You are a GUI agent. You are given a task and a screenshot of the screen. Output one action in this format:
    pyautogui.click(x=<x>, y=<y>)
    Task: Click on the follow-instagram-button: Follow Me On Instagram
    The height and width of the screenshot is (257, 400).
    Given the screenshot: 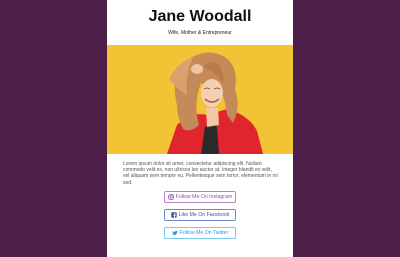 What is the action you would take?
    pyautogui.click(x=200, y=197)
    